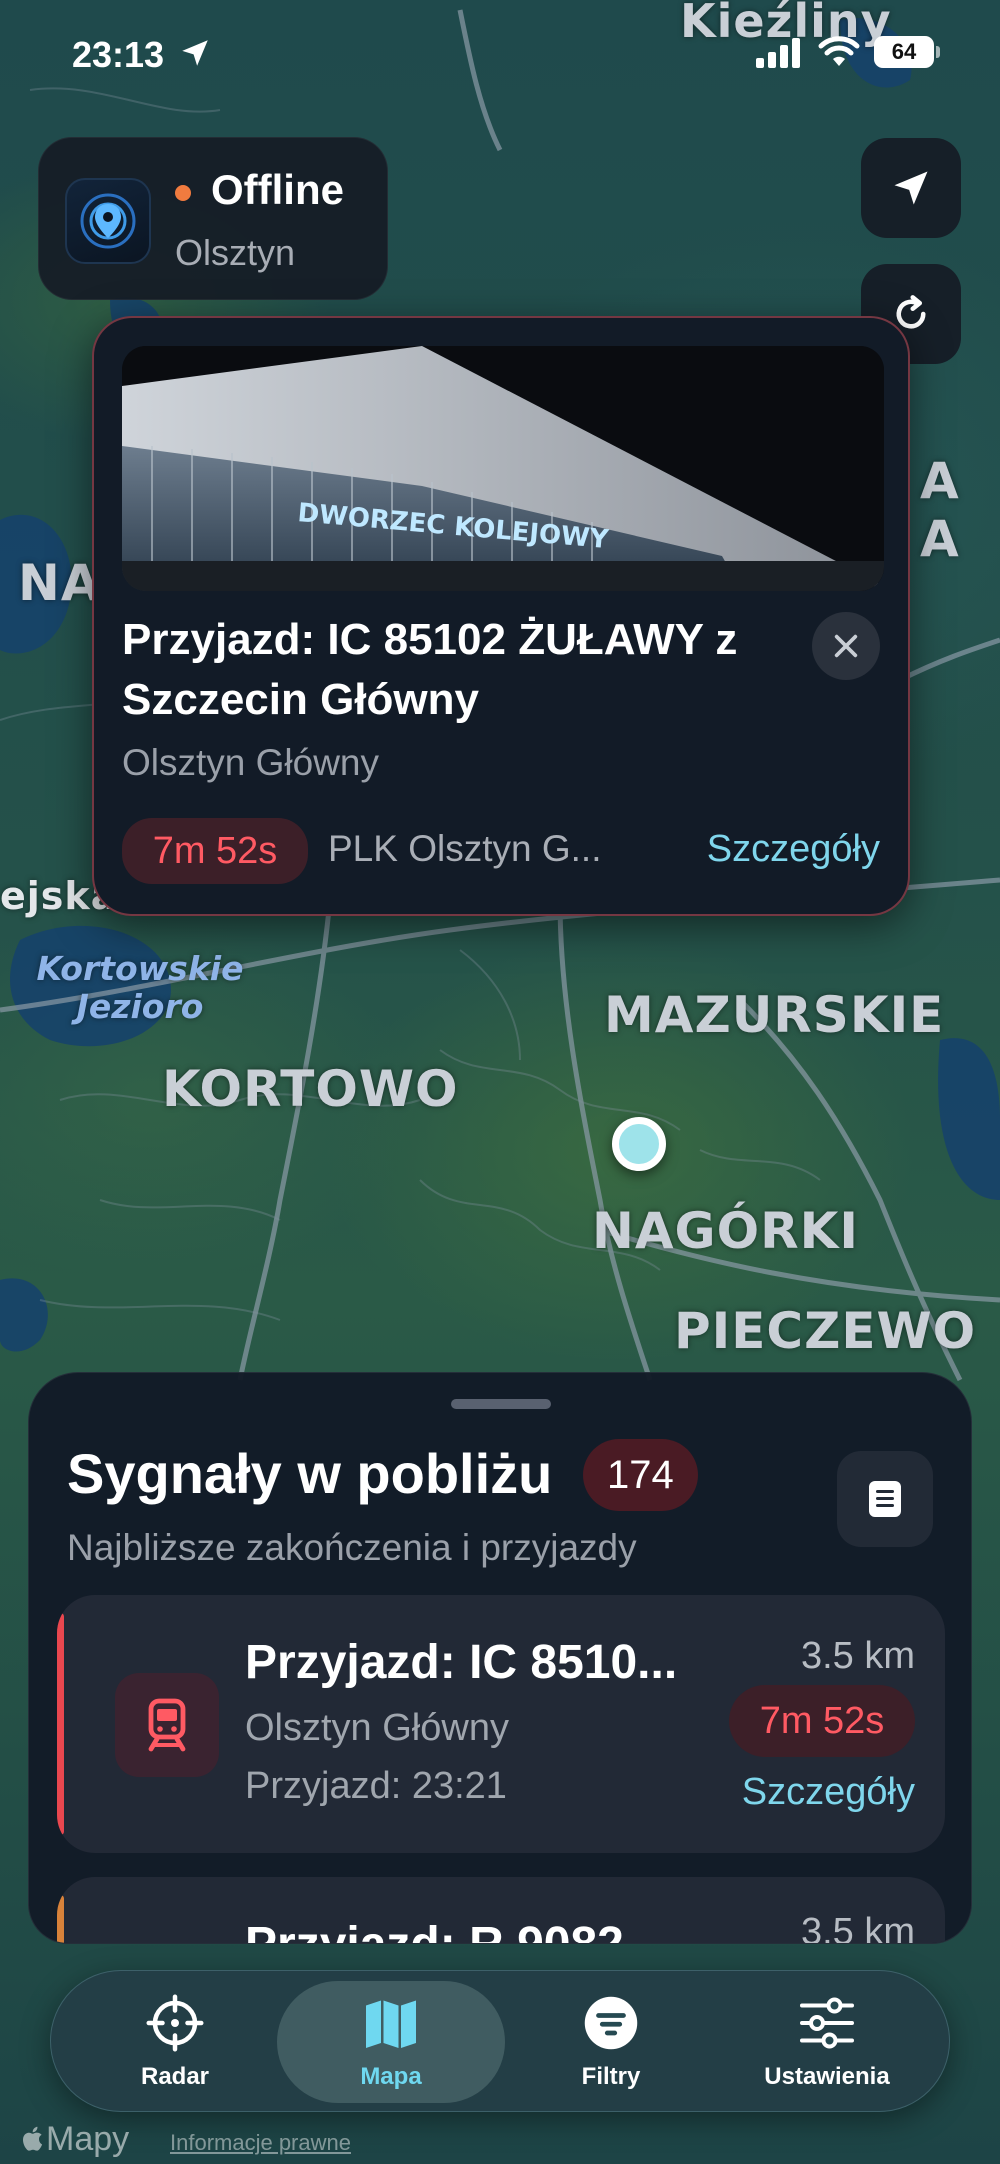 Image resolution: width=1000 pixels, height=2164 pixels. What do you see at coordinates (503, 468) in the screenshot?
I see `station-photo: DWORZEC KOLEJOWY` at bounding box center [503, 468].